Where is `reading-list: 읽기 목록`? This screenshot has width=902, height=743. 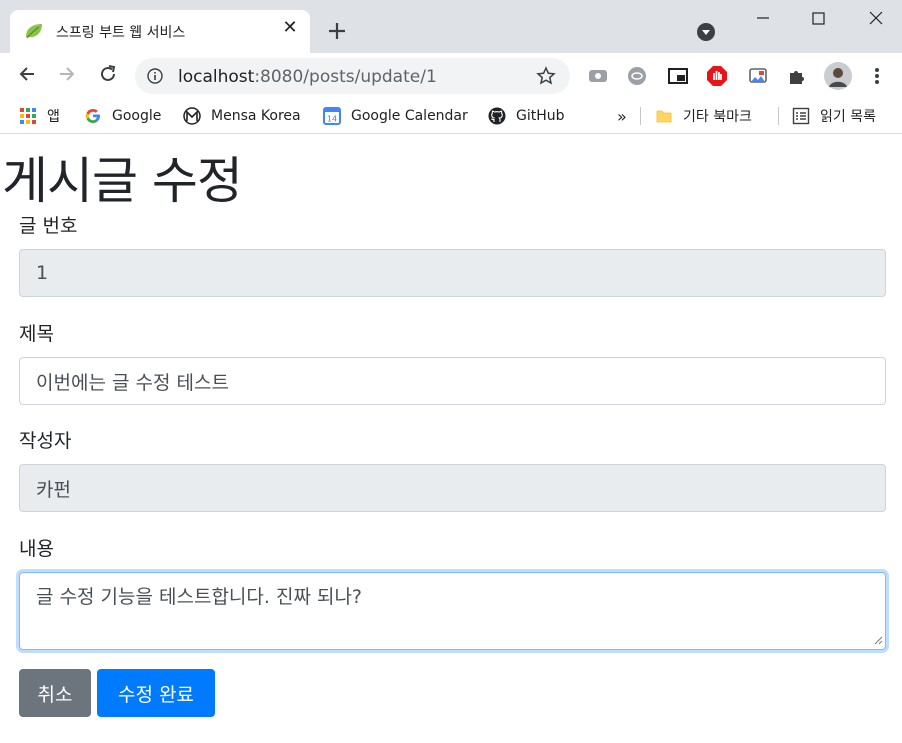 reading-list: 읽기 목록 is located at coordinates (834, 116).